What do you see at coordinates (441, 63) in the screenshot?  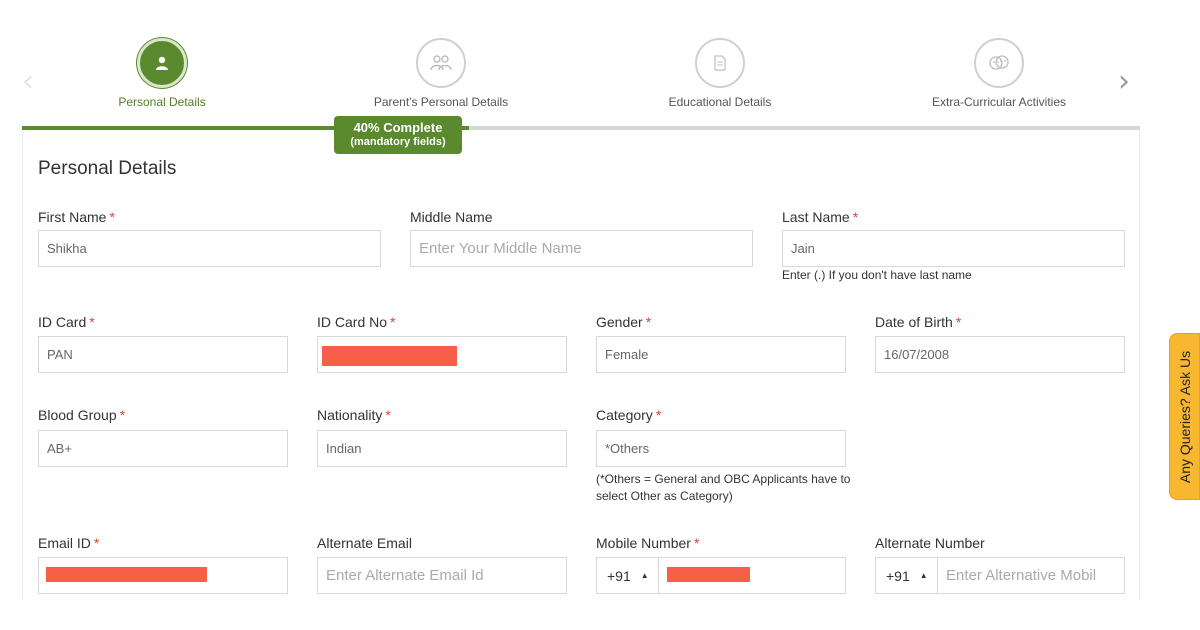 I see `parents-icon` at bounding box center [441, 63].